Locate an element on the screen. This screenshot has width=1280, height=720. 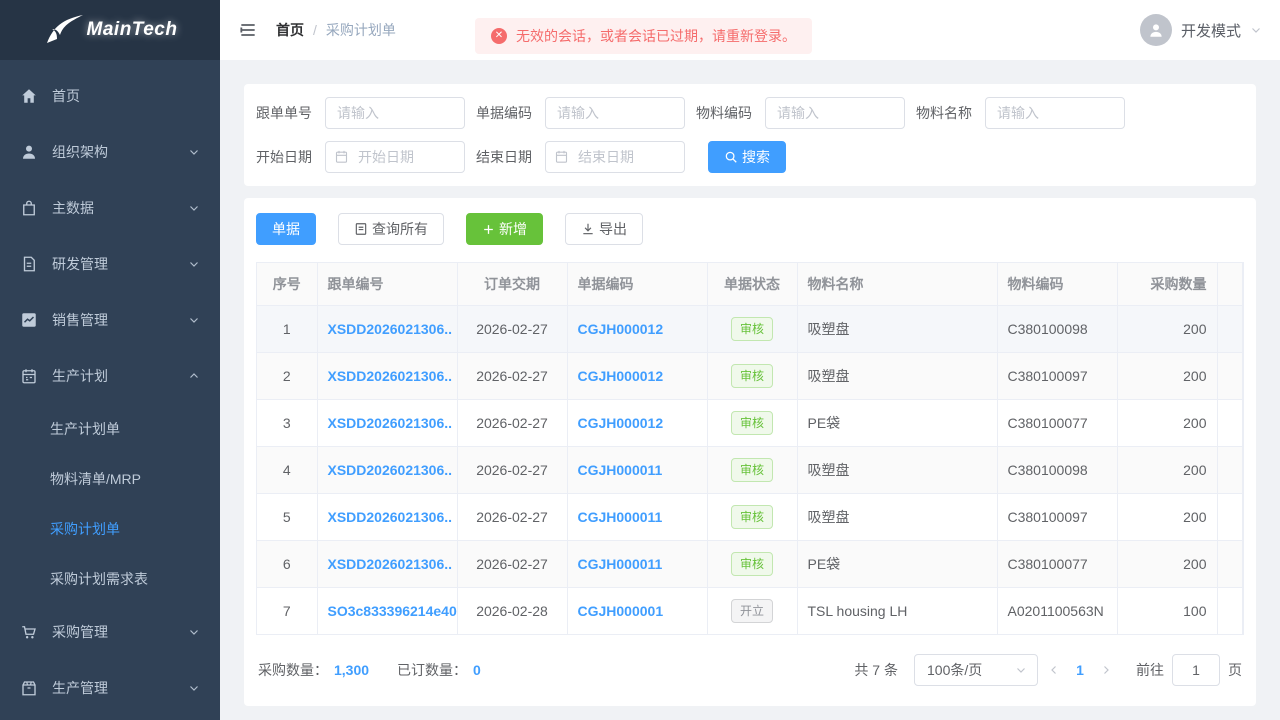
status-badge: 开立 is located at coordinates (751, 611).